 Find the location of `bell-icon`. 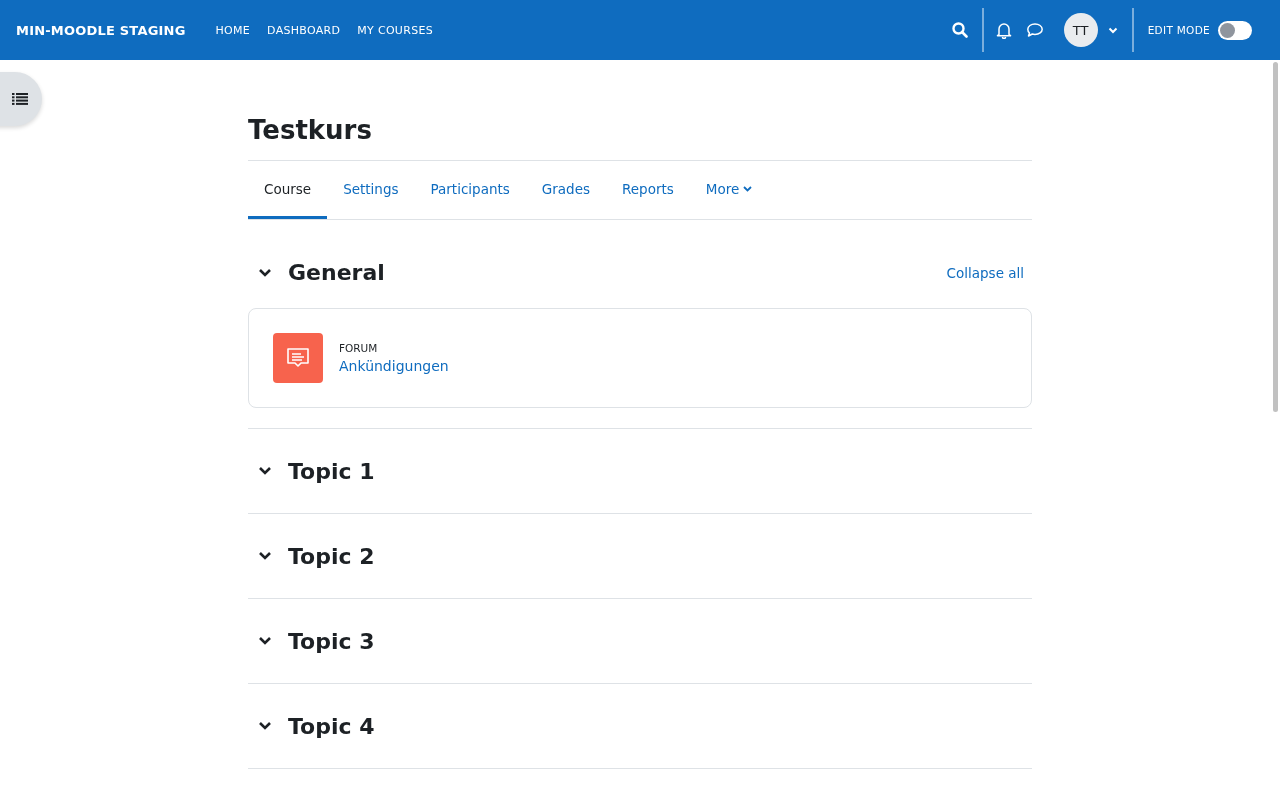

bell-icon is located at coordinates (1003, 30).